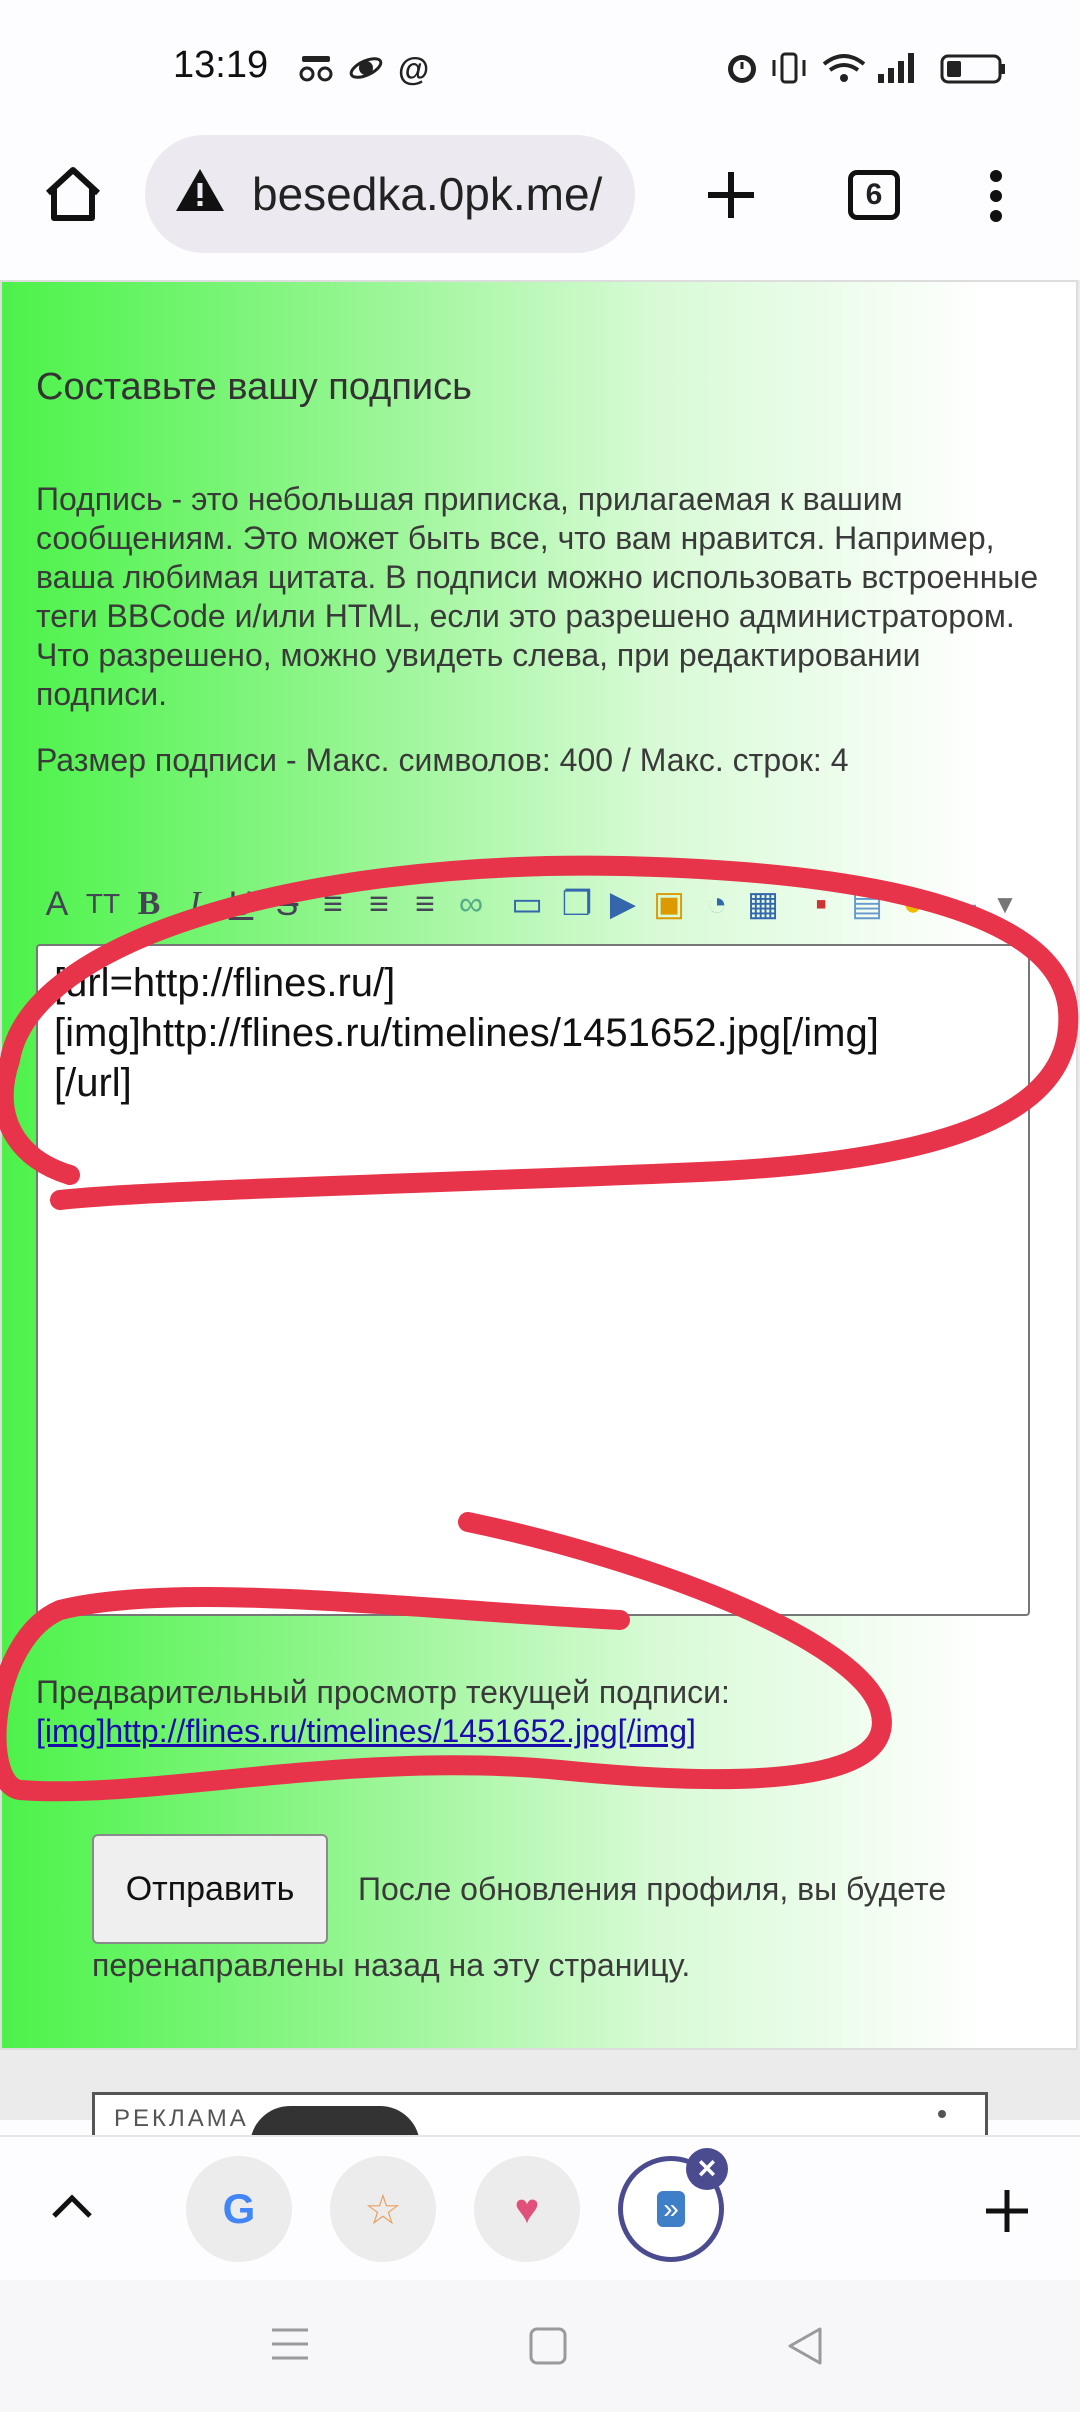 This screenshot has width=1080, height=2412. Describe the element at coordinates (57, 904) in the screenshot. I see `font-icon: A` at that location.